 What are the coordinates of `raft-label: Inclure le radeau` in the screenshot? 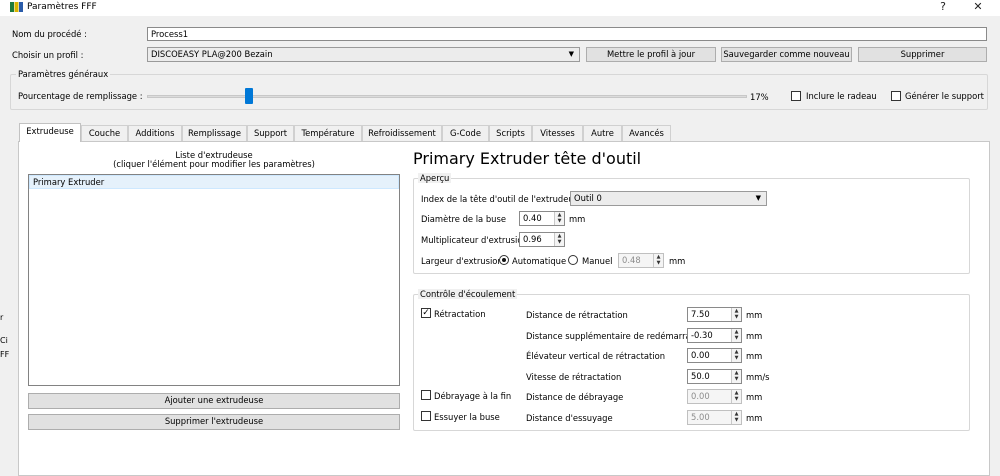 It's located at (841, 96).